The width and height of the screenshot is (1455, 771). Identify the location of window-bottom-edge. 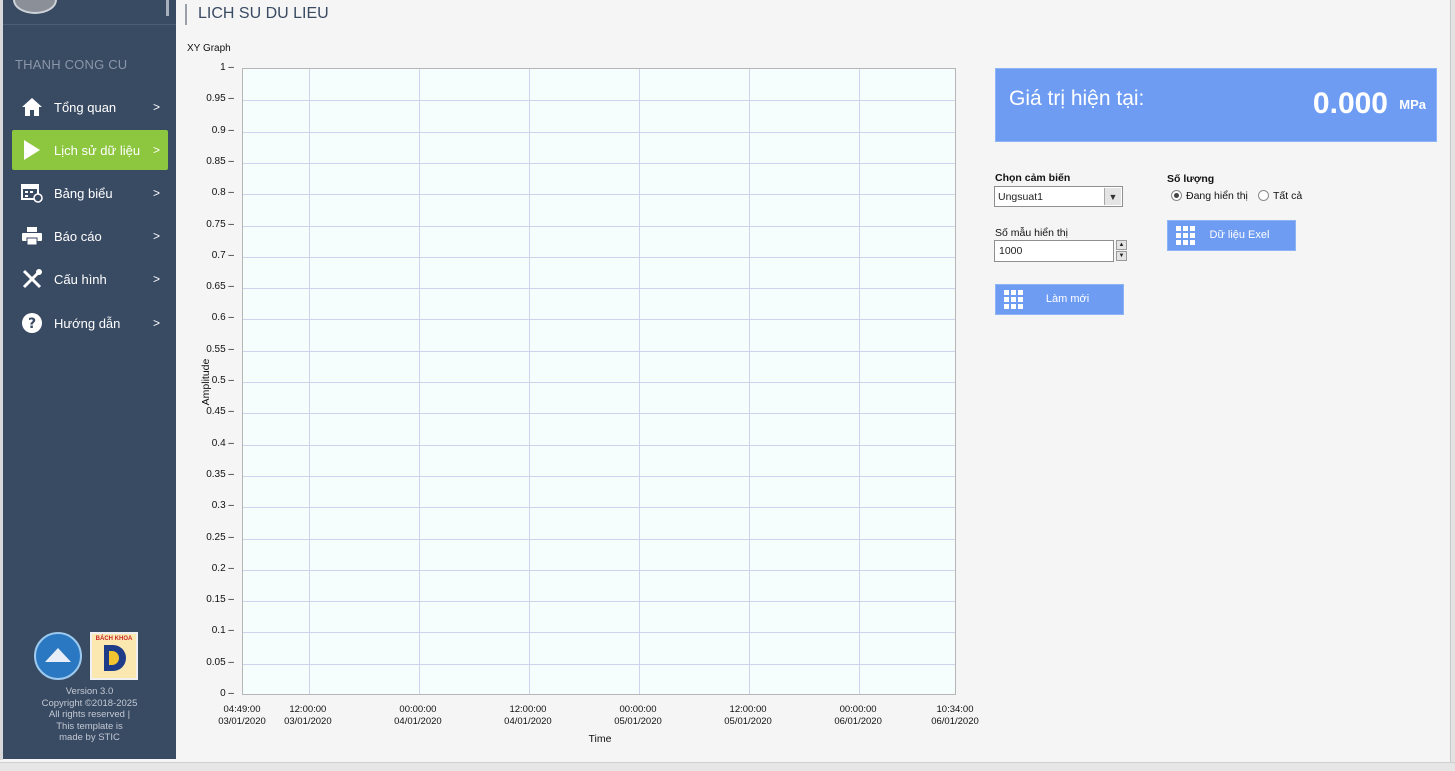
(727, 766).